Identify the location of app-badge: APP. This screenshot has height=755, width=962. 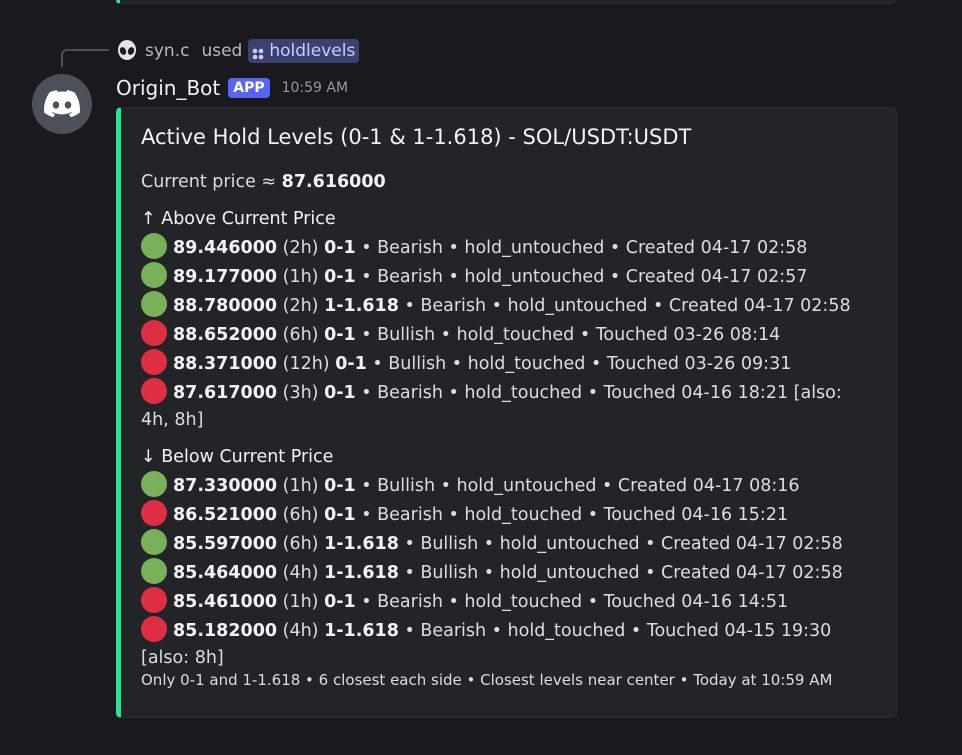
(249, 88).